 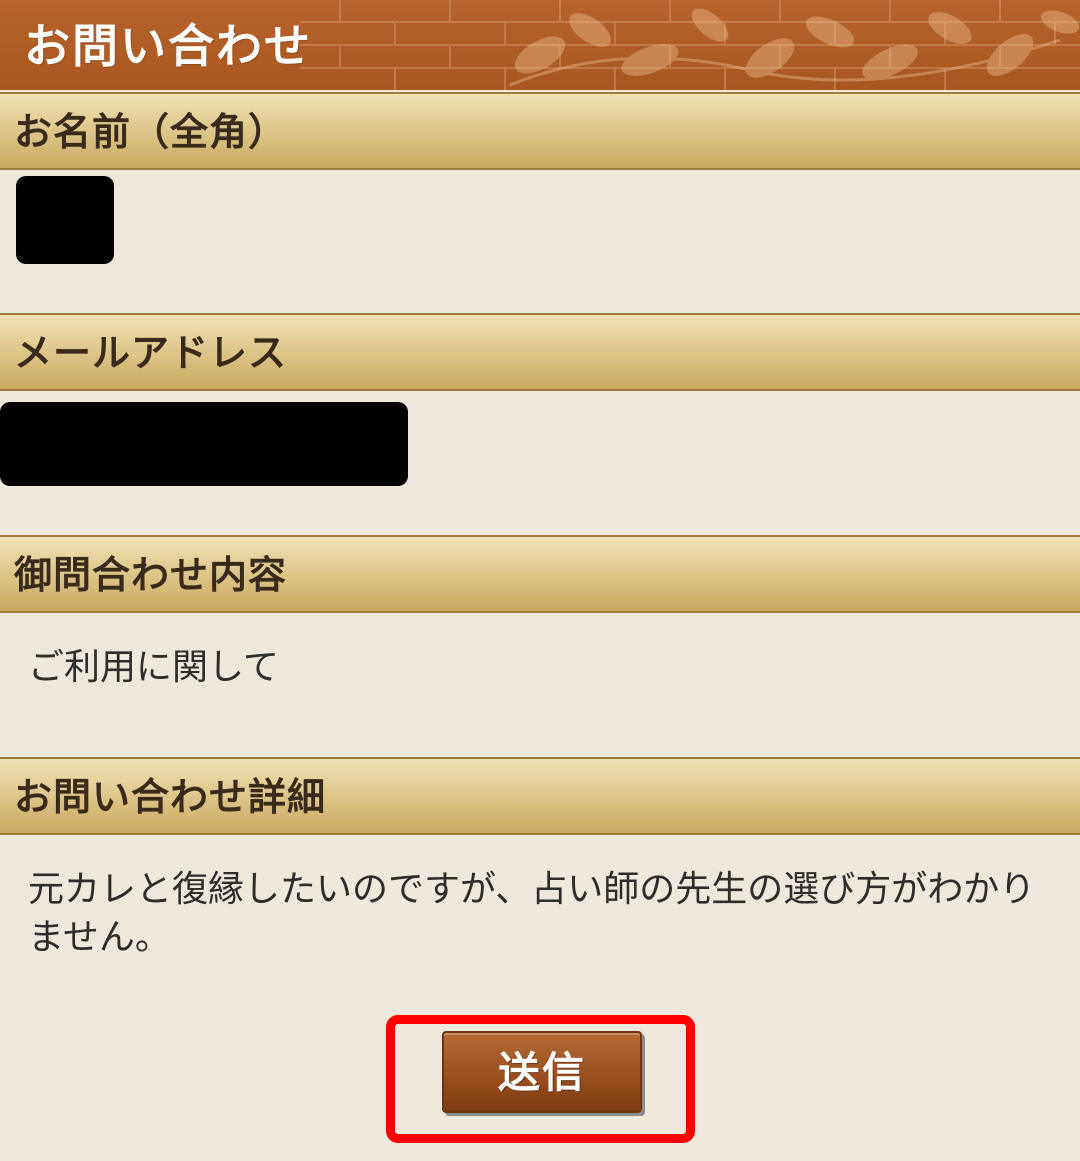 What do you see at coordinates (540, 574) in the screenshot?
I see `section-header-inquiry-type: 御問合わせ内容` at bounding box center [540, 574].